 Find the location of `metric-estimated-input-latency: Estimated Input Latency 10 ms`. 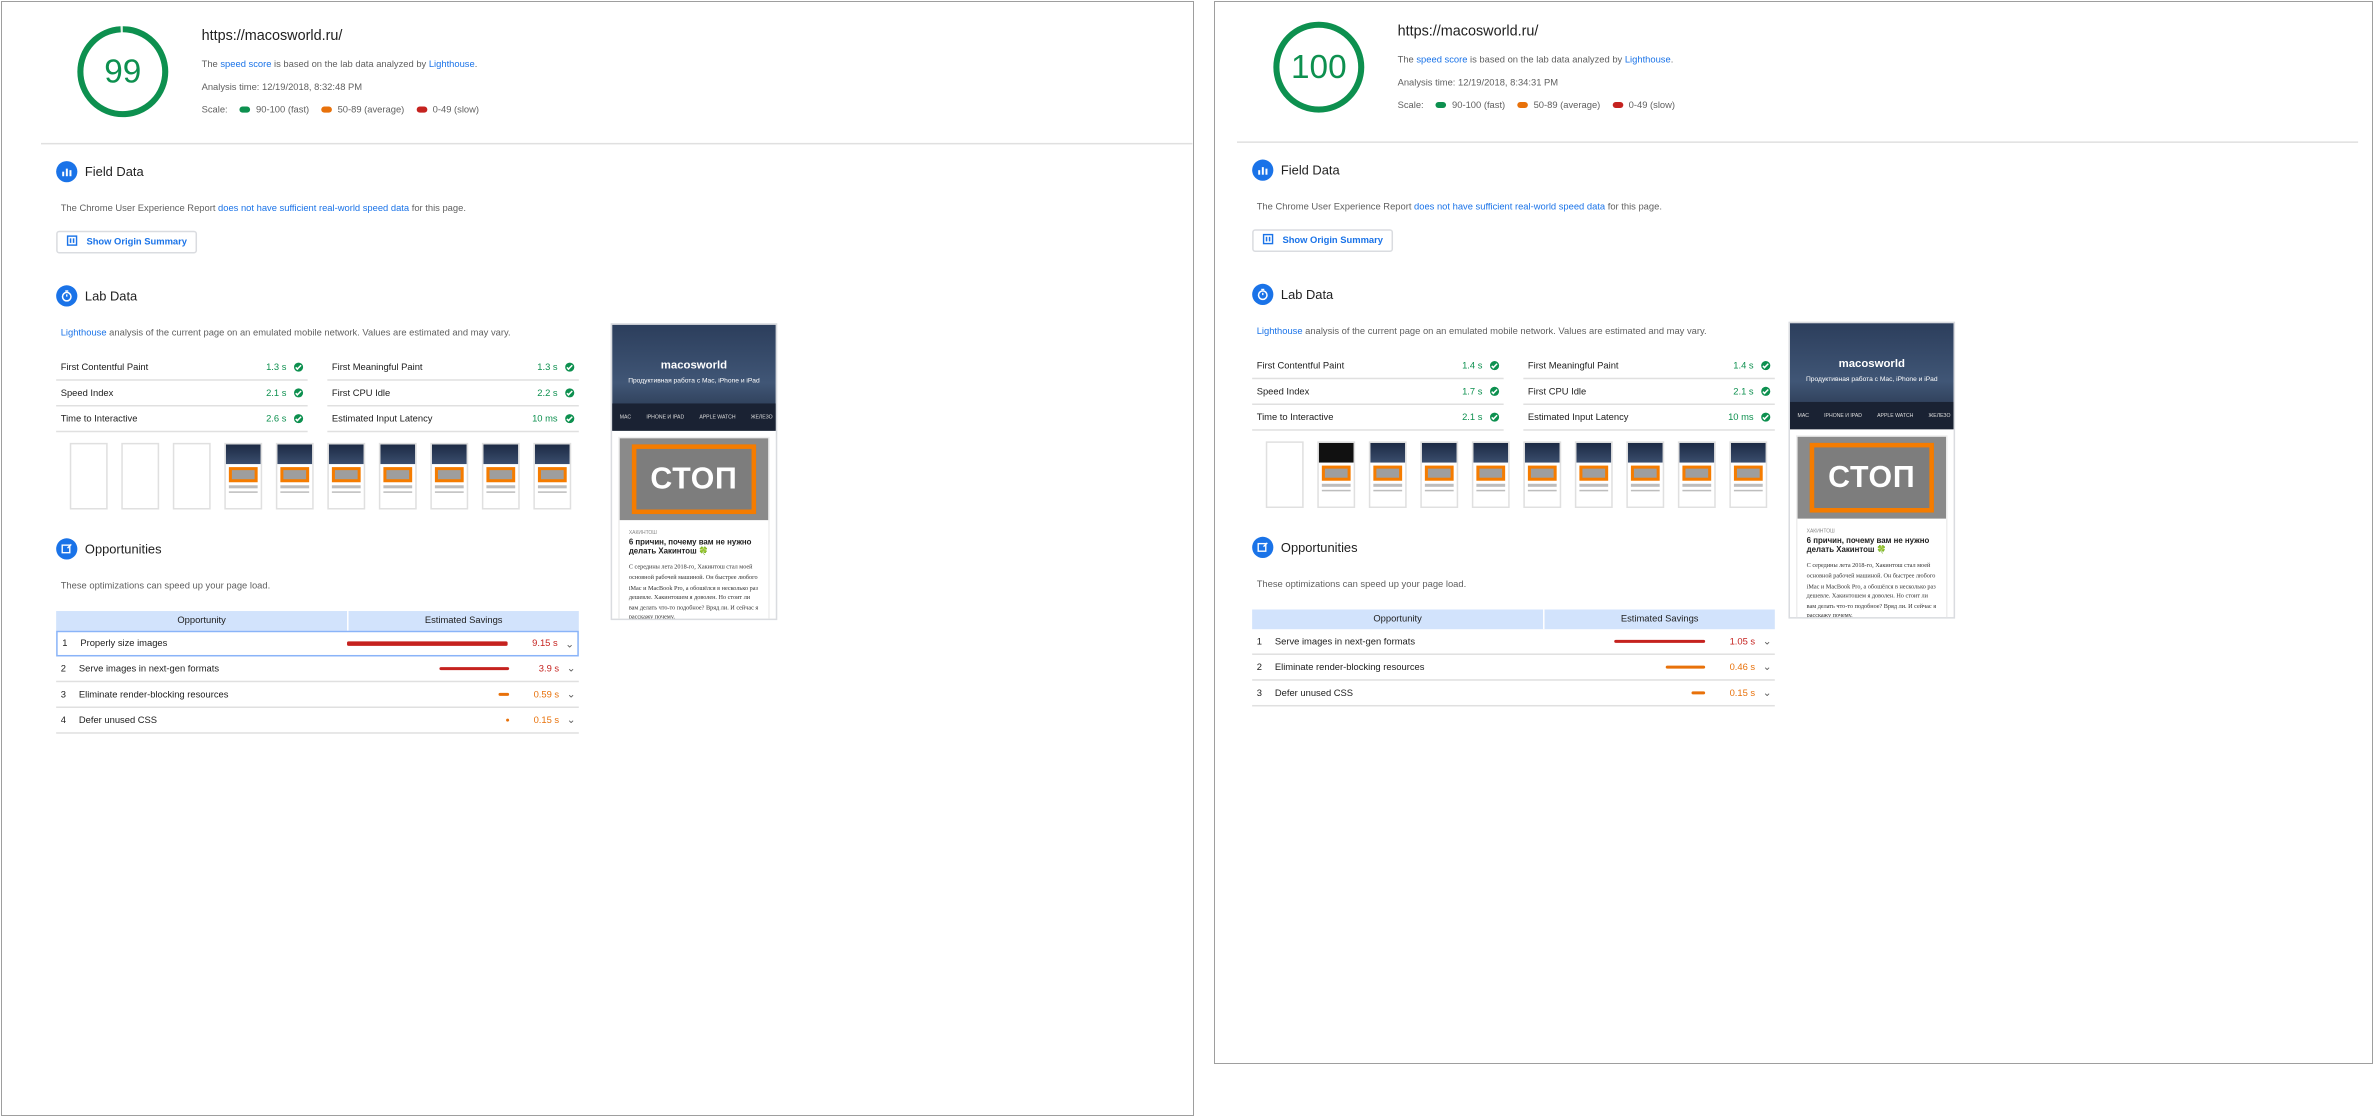

metric-estimated-input-latency: Estimated Input Latency 10 ms is located at coordinates (1649, 418).